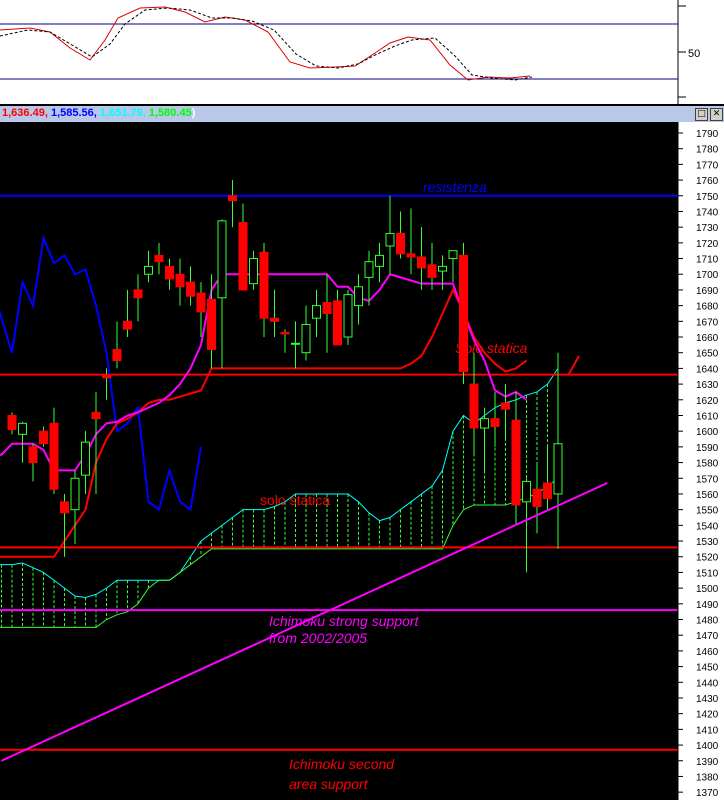 This screenshot has height=800, width=724. Describe the element at coordinates (707, 416) in the screenshot. I see `price-axis-label: 1610` at that location.